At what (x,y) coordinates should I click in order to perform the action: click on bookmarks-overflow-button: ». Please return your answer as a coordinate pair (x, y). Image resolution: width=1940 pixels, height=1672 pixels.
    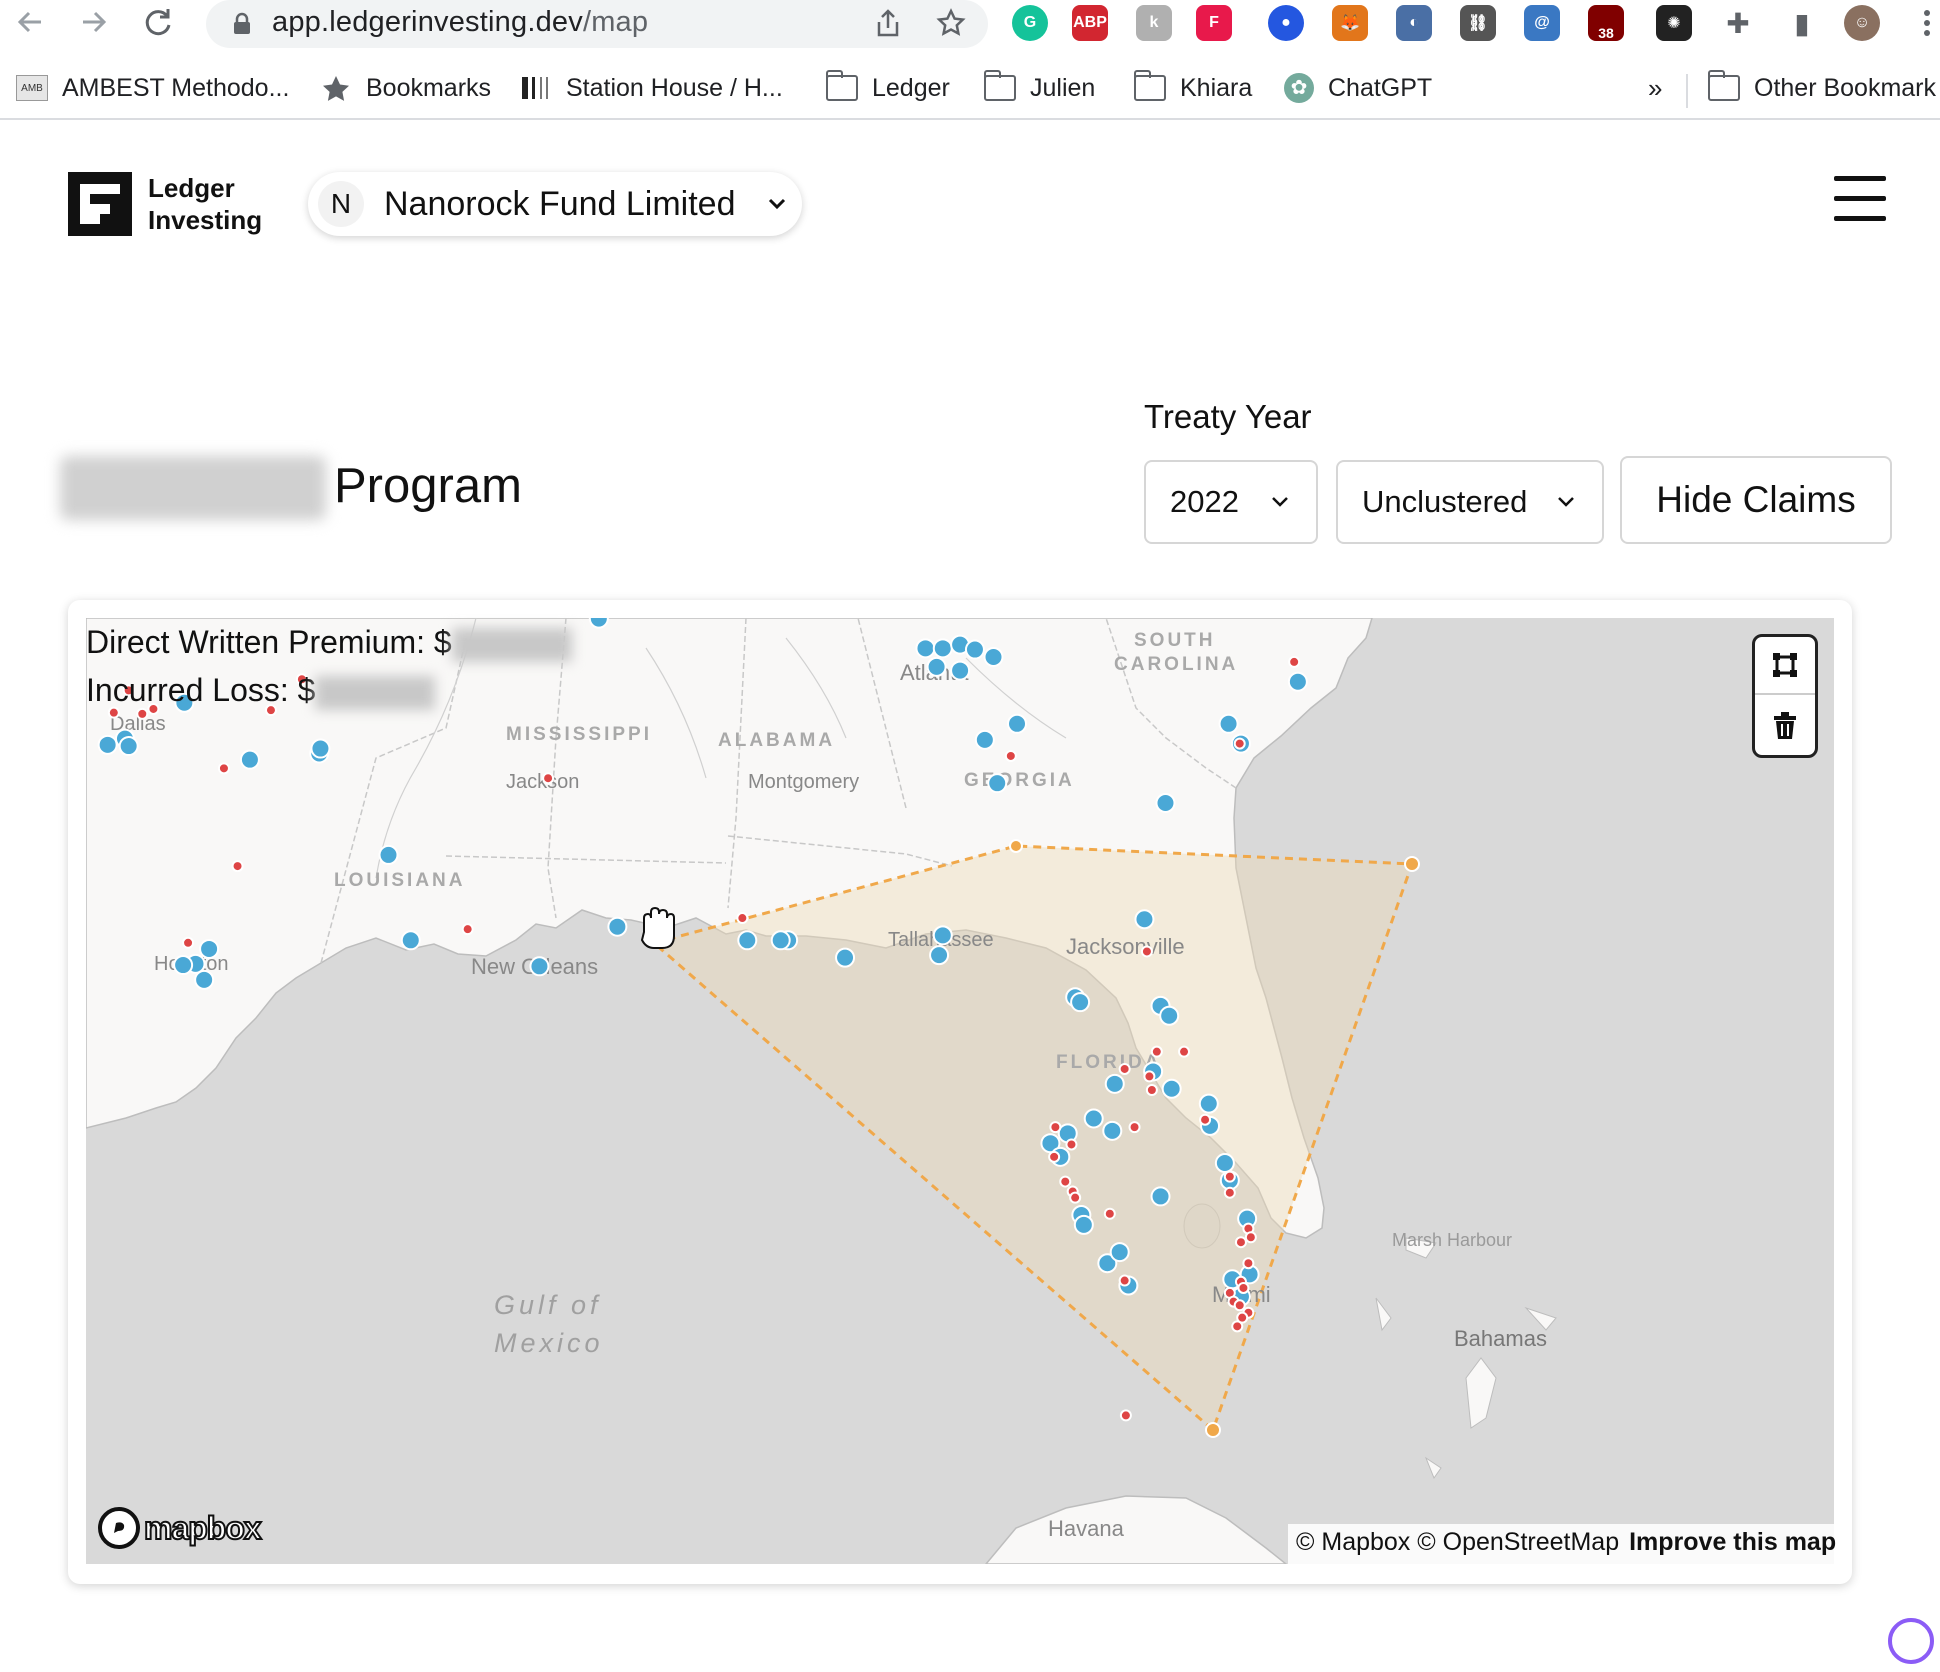
    Looking at the image, I should click on (1655, 88).